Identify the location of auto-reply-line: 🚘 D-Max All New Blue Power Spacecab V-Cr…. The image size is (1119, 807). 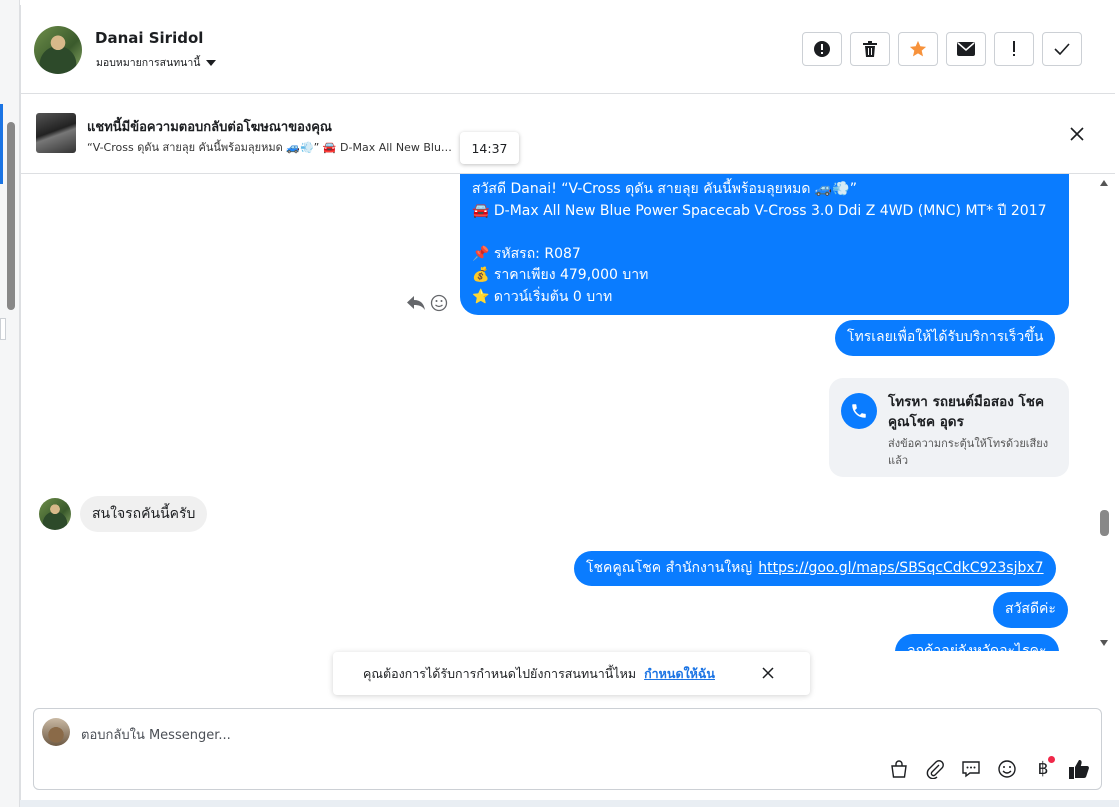
(759, 210).